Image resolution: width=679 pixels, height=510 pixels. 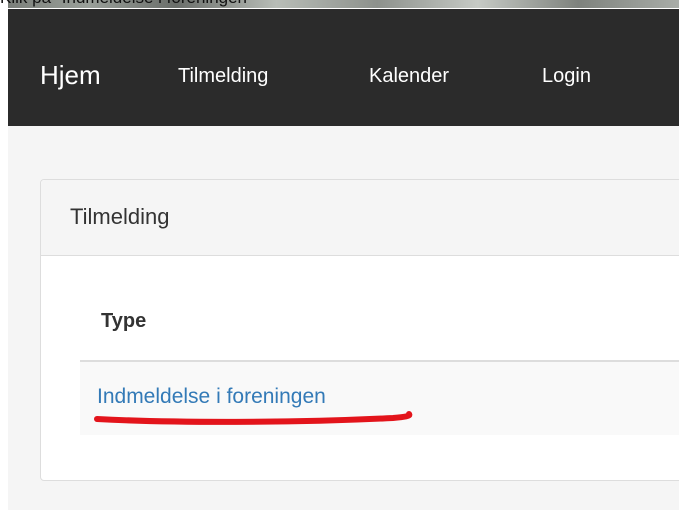 I want to click on panel-title: Tilmelding, so click(x=120, y=216).